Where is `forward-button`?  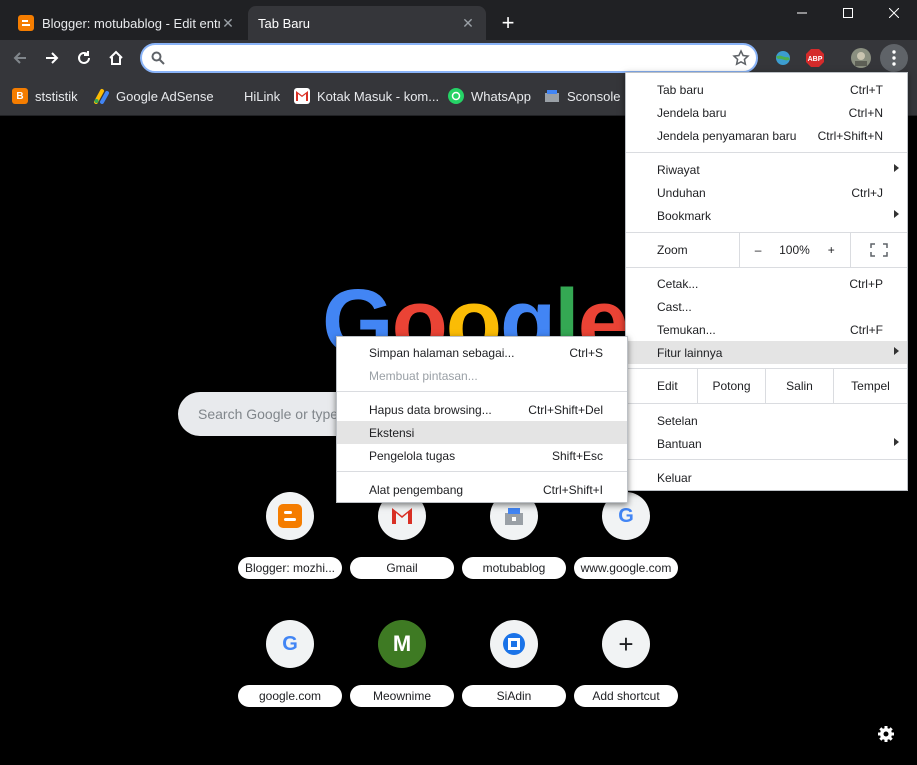 forward-button is located at coordinates (52, 58).